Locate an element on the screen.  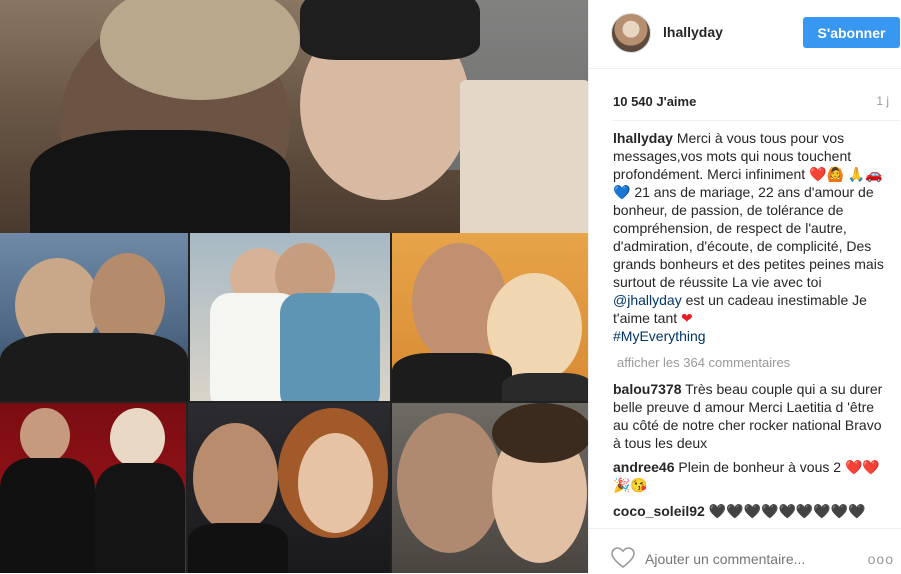
username-link: lhallyday is located at coordinates (693, 32).